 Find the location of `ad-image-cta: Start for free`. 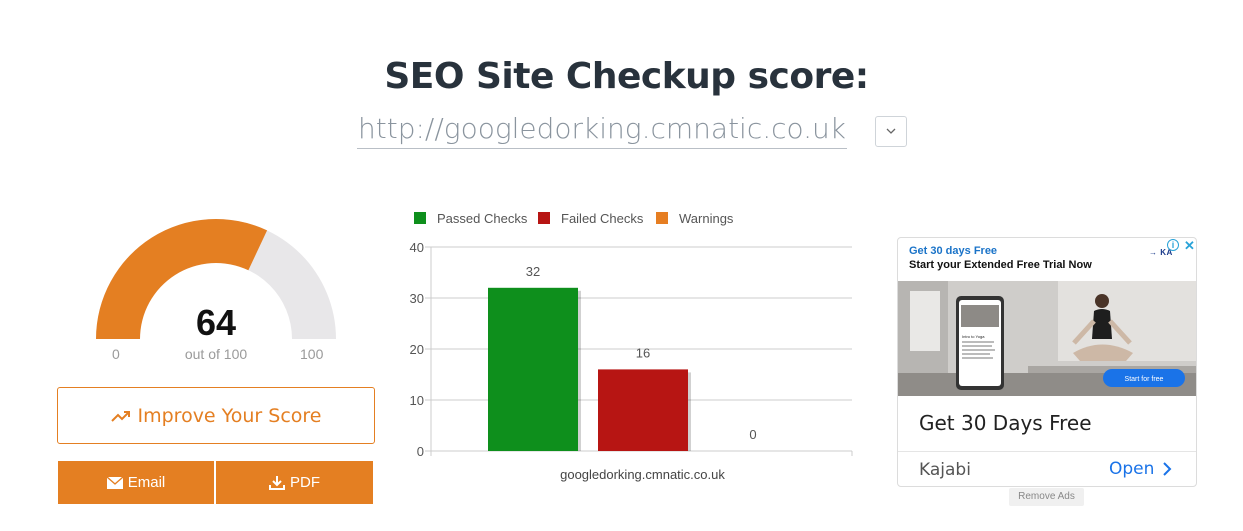

ad-image-cta: Start for free is located at coordinates (1144, 379).